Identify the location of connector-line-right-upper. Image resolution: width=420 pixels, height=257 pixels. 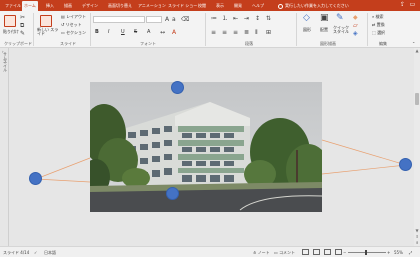
(364, 152).